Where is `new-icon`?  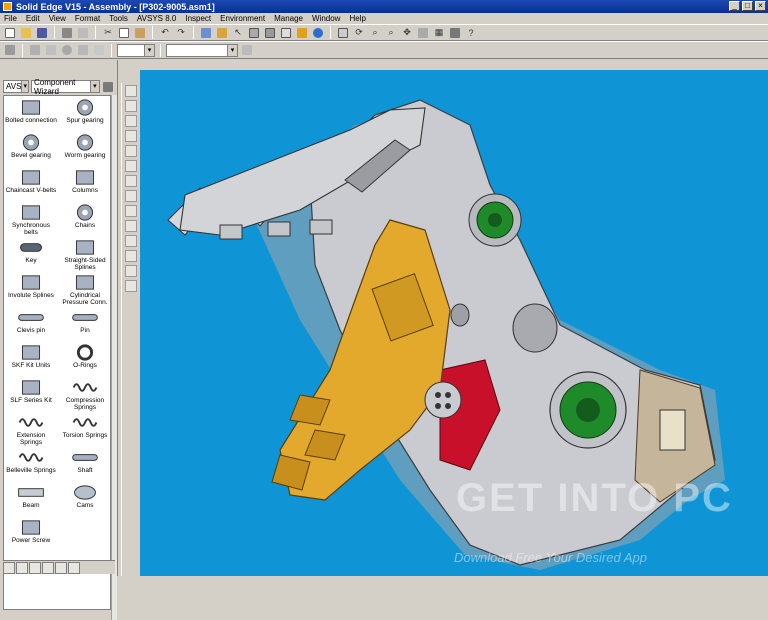
new-icon is located at coordinates (10, 32).